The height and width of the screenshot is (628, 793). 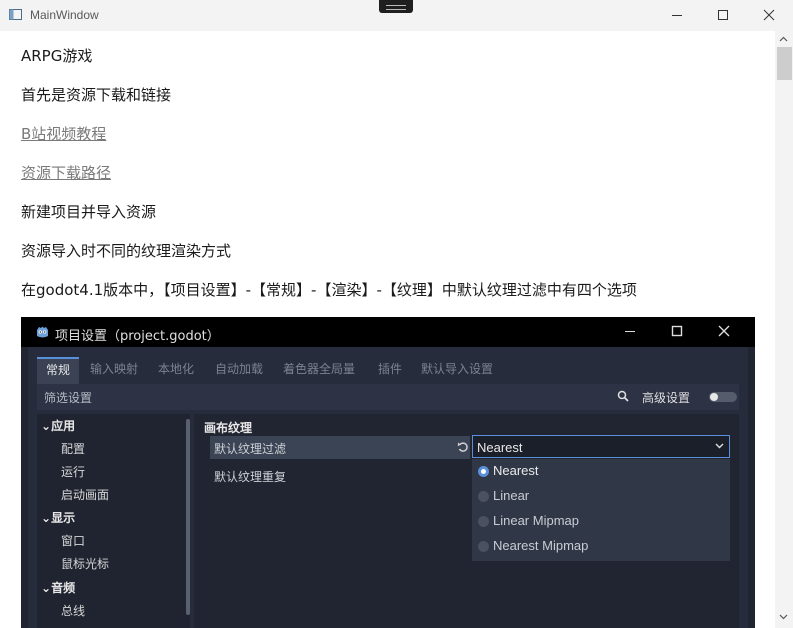 What do you see at coordinates (500, 447) in the screenshot?
I see `texture-filter-value: Nearest` at bounding box center [500, 447].